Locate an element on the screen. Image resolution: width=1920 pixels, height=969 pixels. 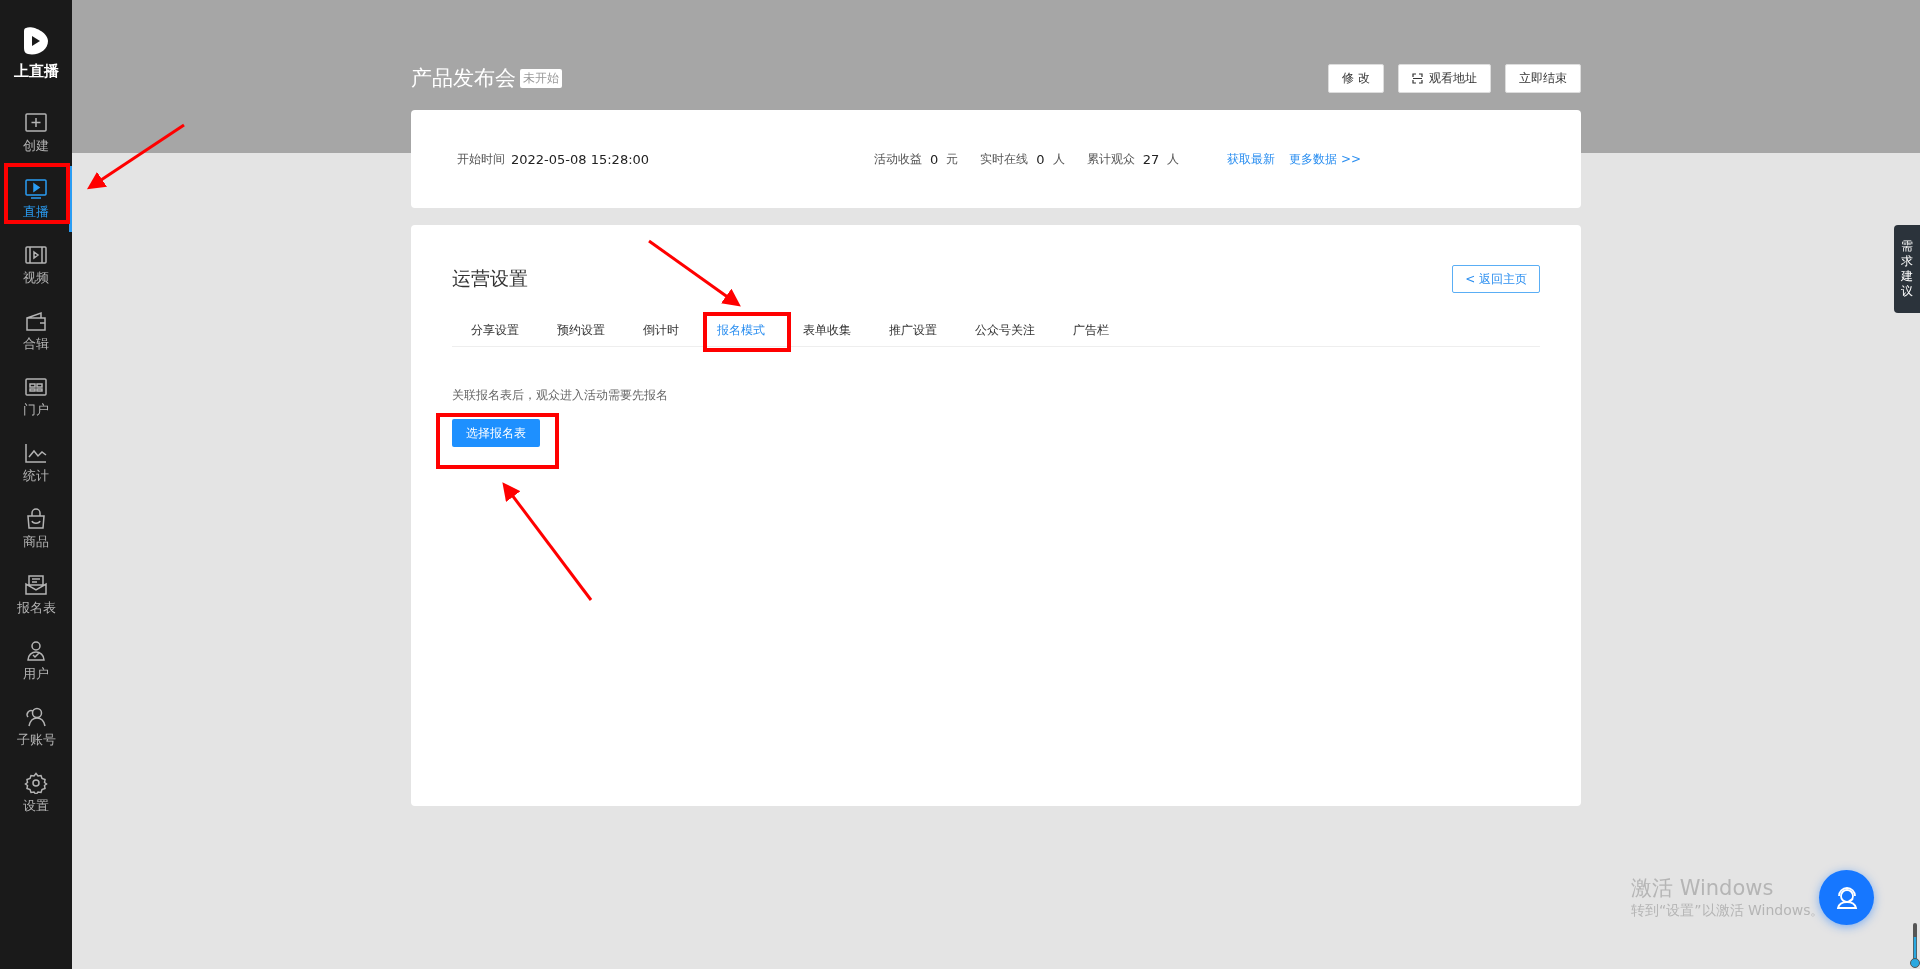
chart-line-icon is located at coordinates (36, 452).